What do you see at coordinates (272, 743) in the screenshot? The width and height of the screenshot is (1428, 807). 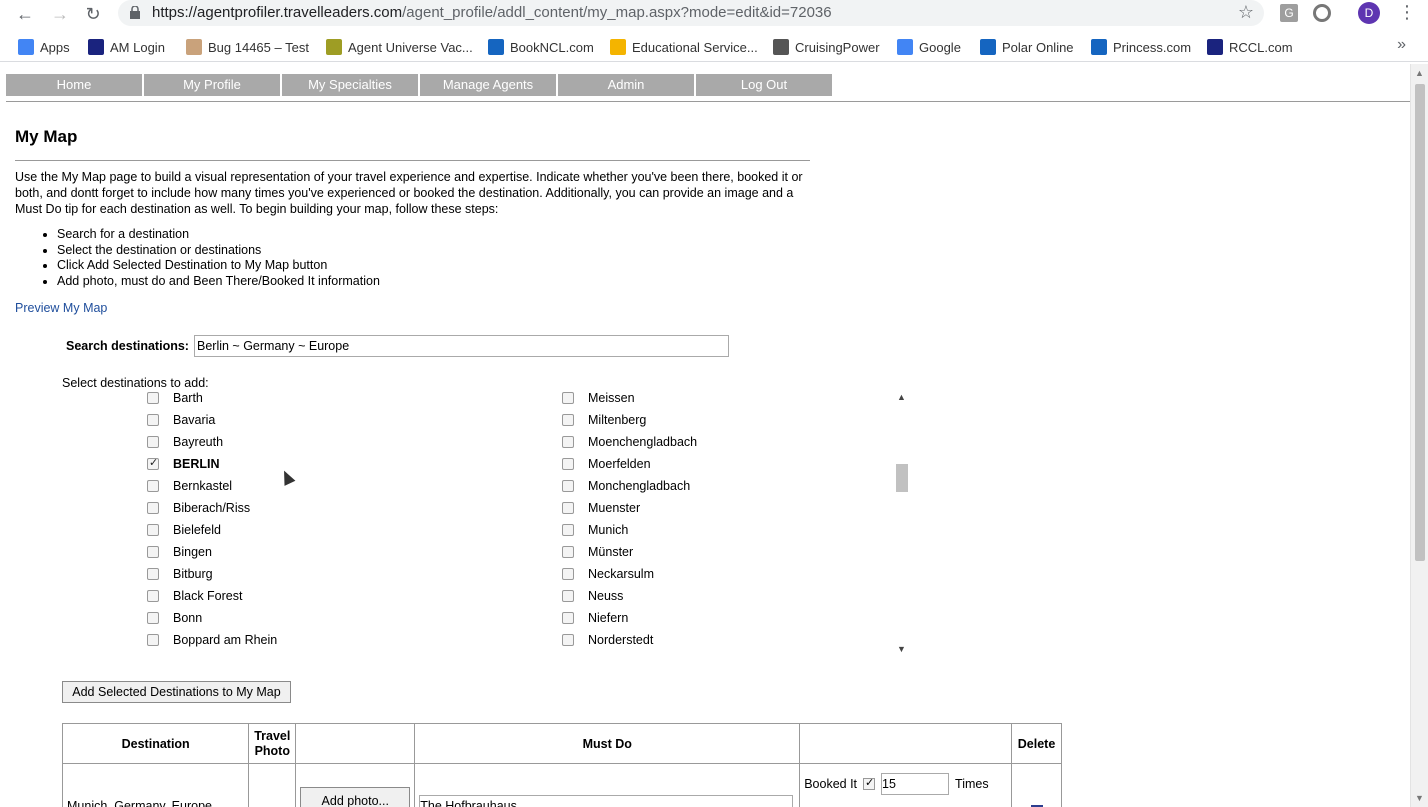 I see `header-travel-photo: Travel Photo` at bounding box center [272, 743].